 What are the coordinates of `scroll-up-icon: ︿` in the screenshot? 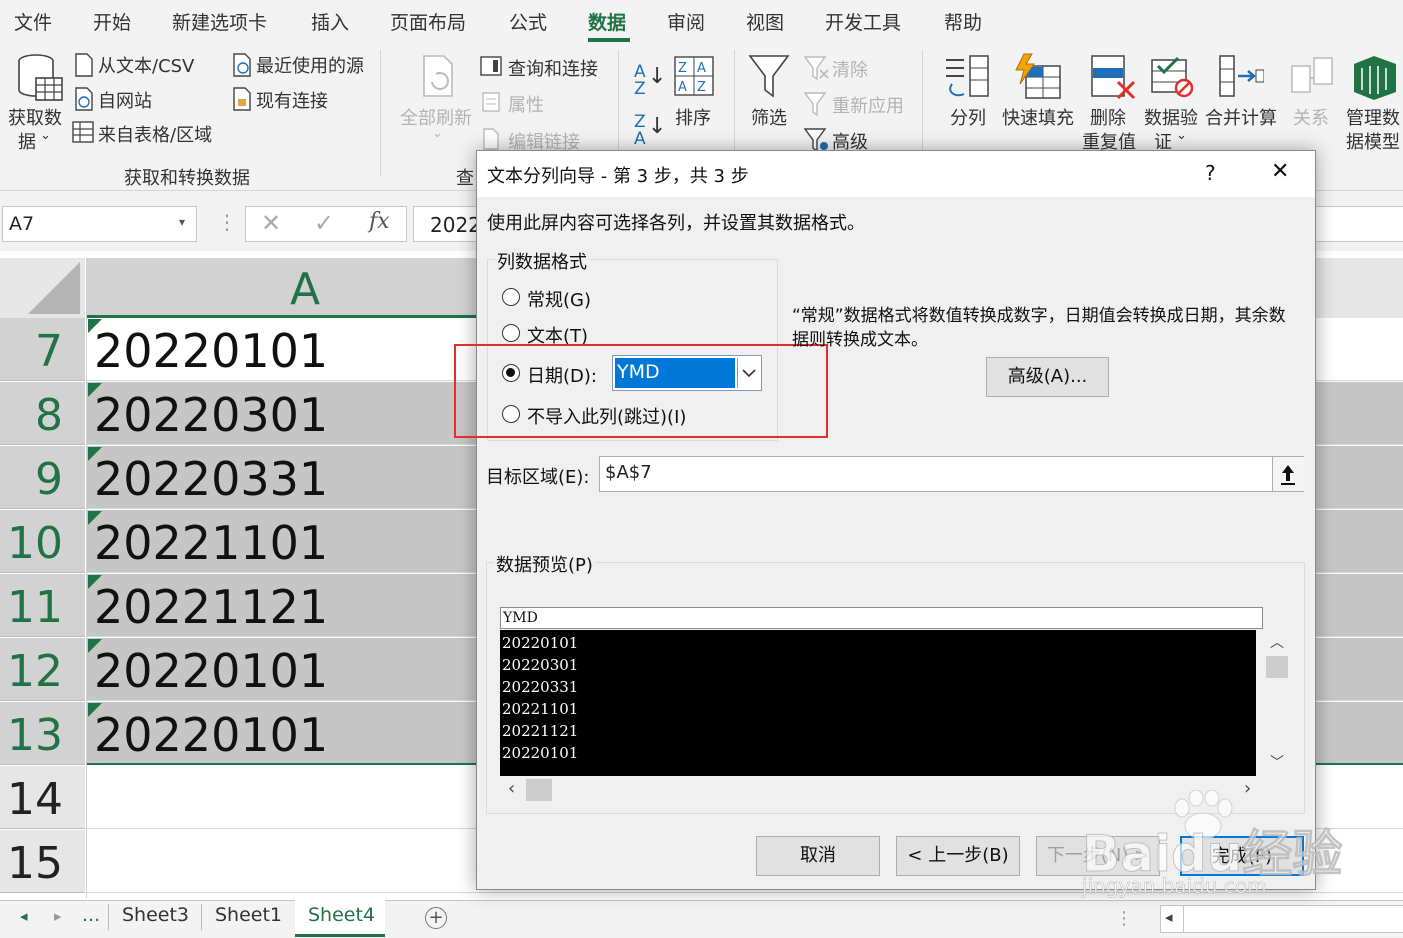 It's located at (1277, 642).